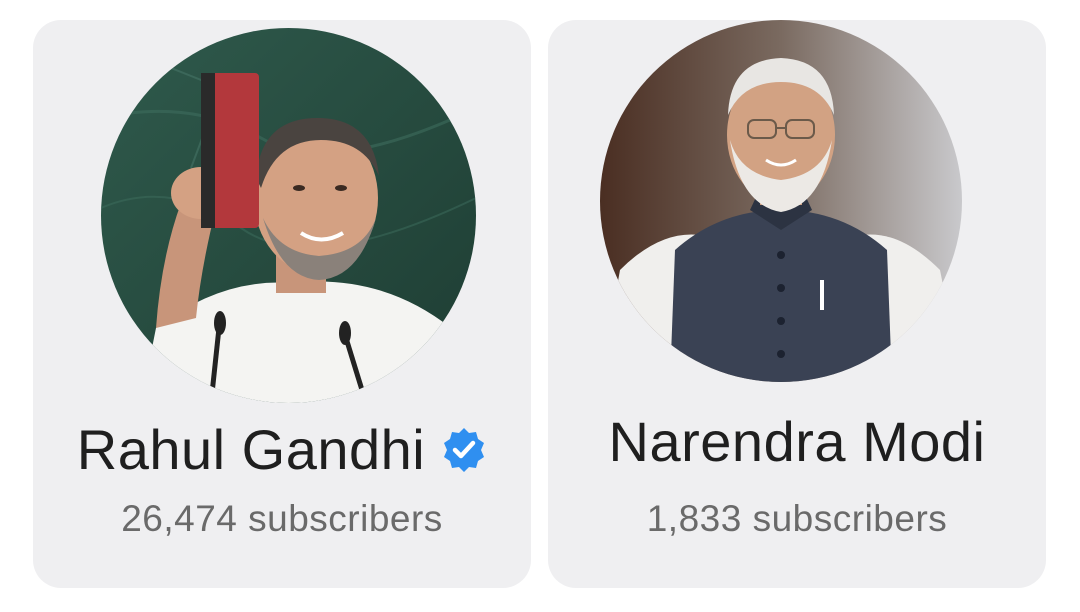 Image resolution: width=1080 pixels, height=612 pixels. I want to click on subscriber-count: 26,474 subscribers, so click(282, 518).